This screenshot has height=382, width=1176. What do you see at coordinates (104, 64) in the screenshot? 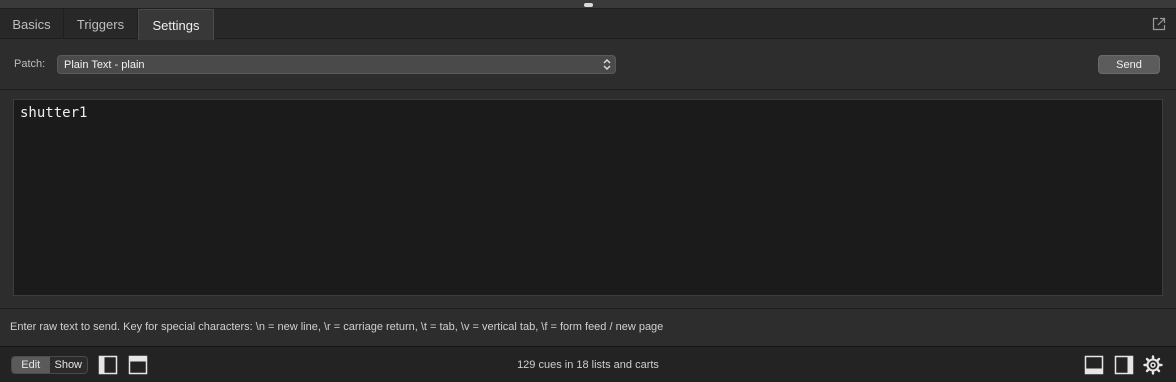
I see `patch-select-value: Plain Text - plain` at bounding box center [104, 64].